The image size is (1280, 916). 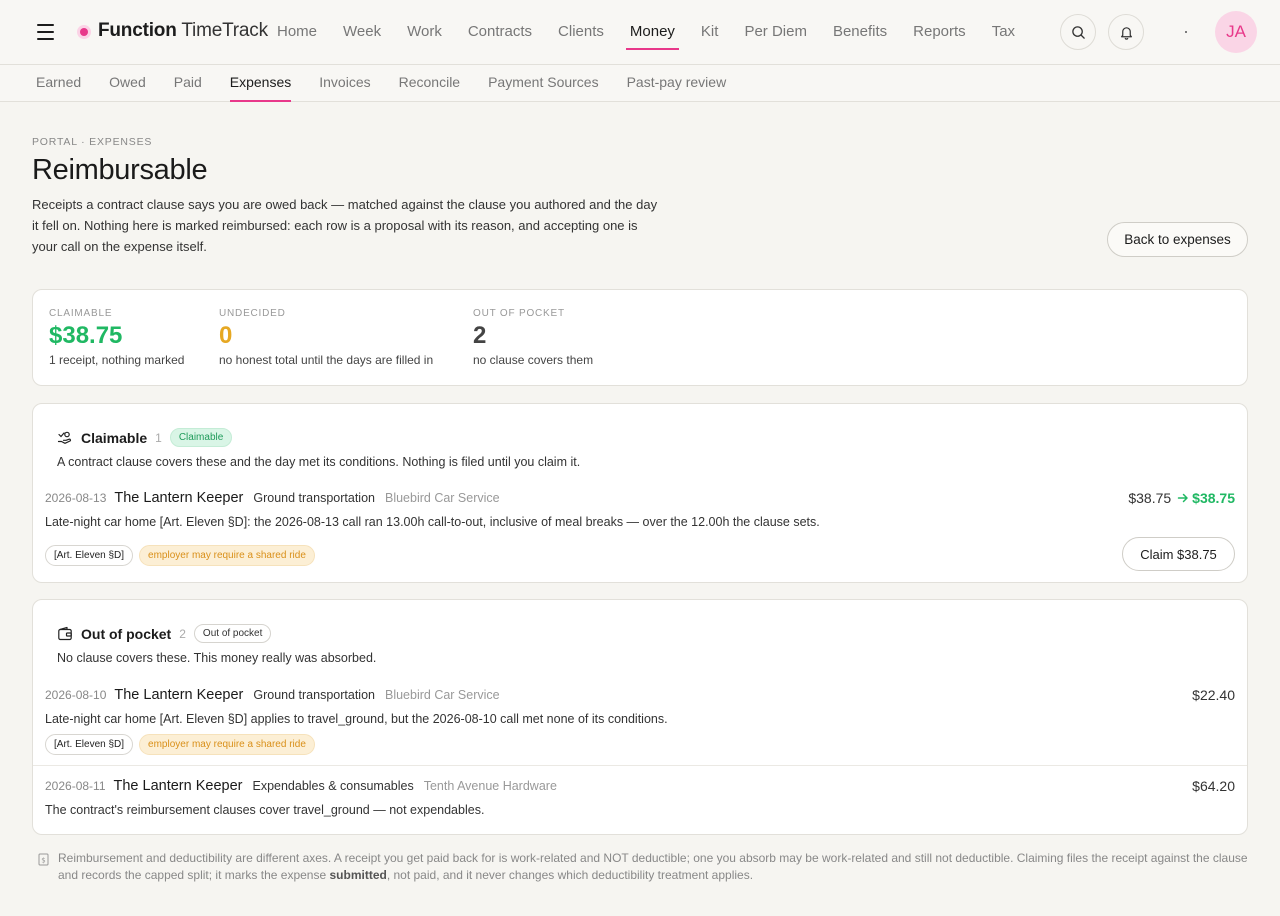 I want to click on status-badge: Claimable, so click(x=201, y=437).